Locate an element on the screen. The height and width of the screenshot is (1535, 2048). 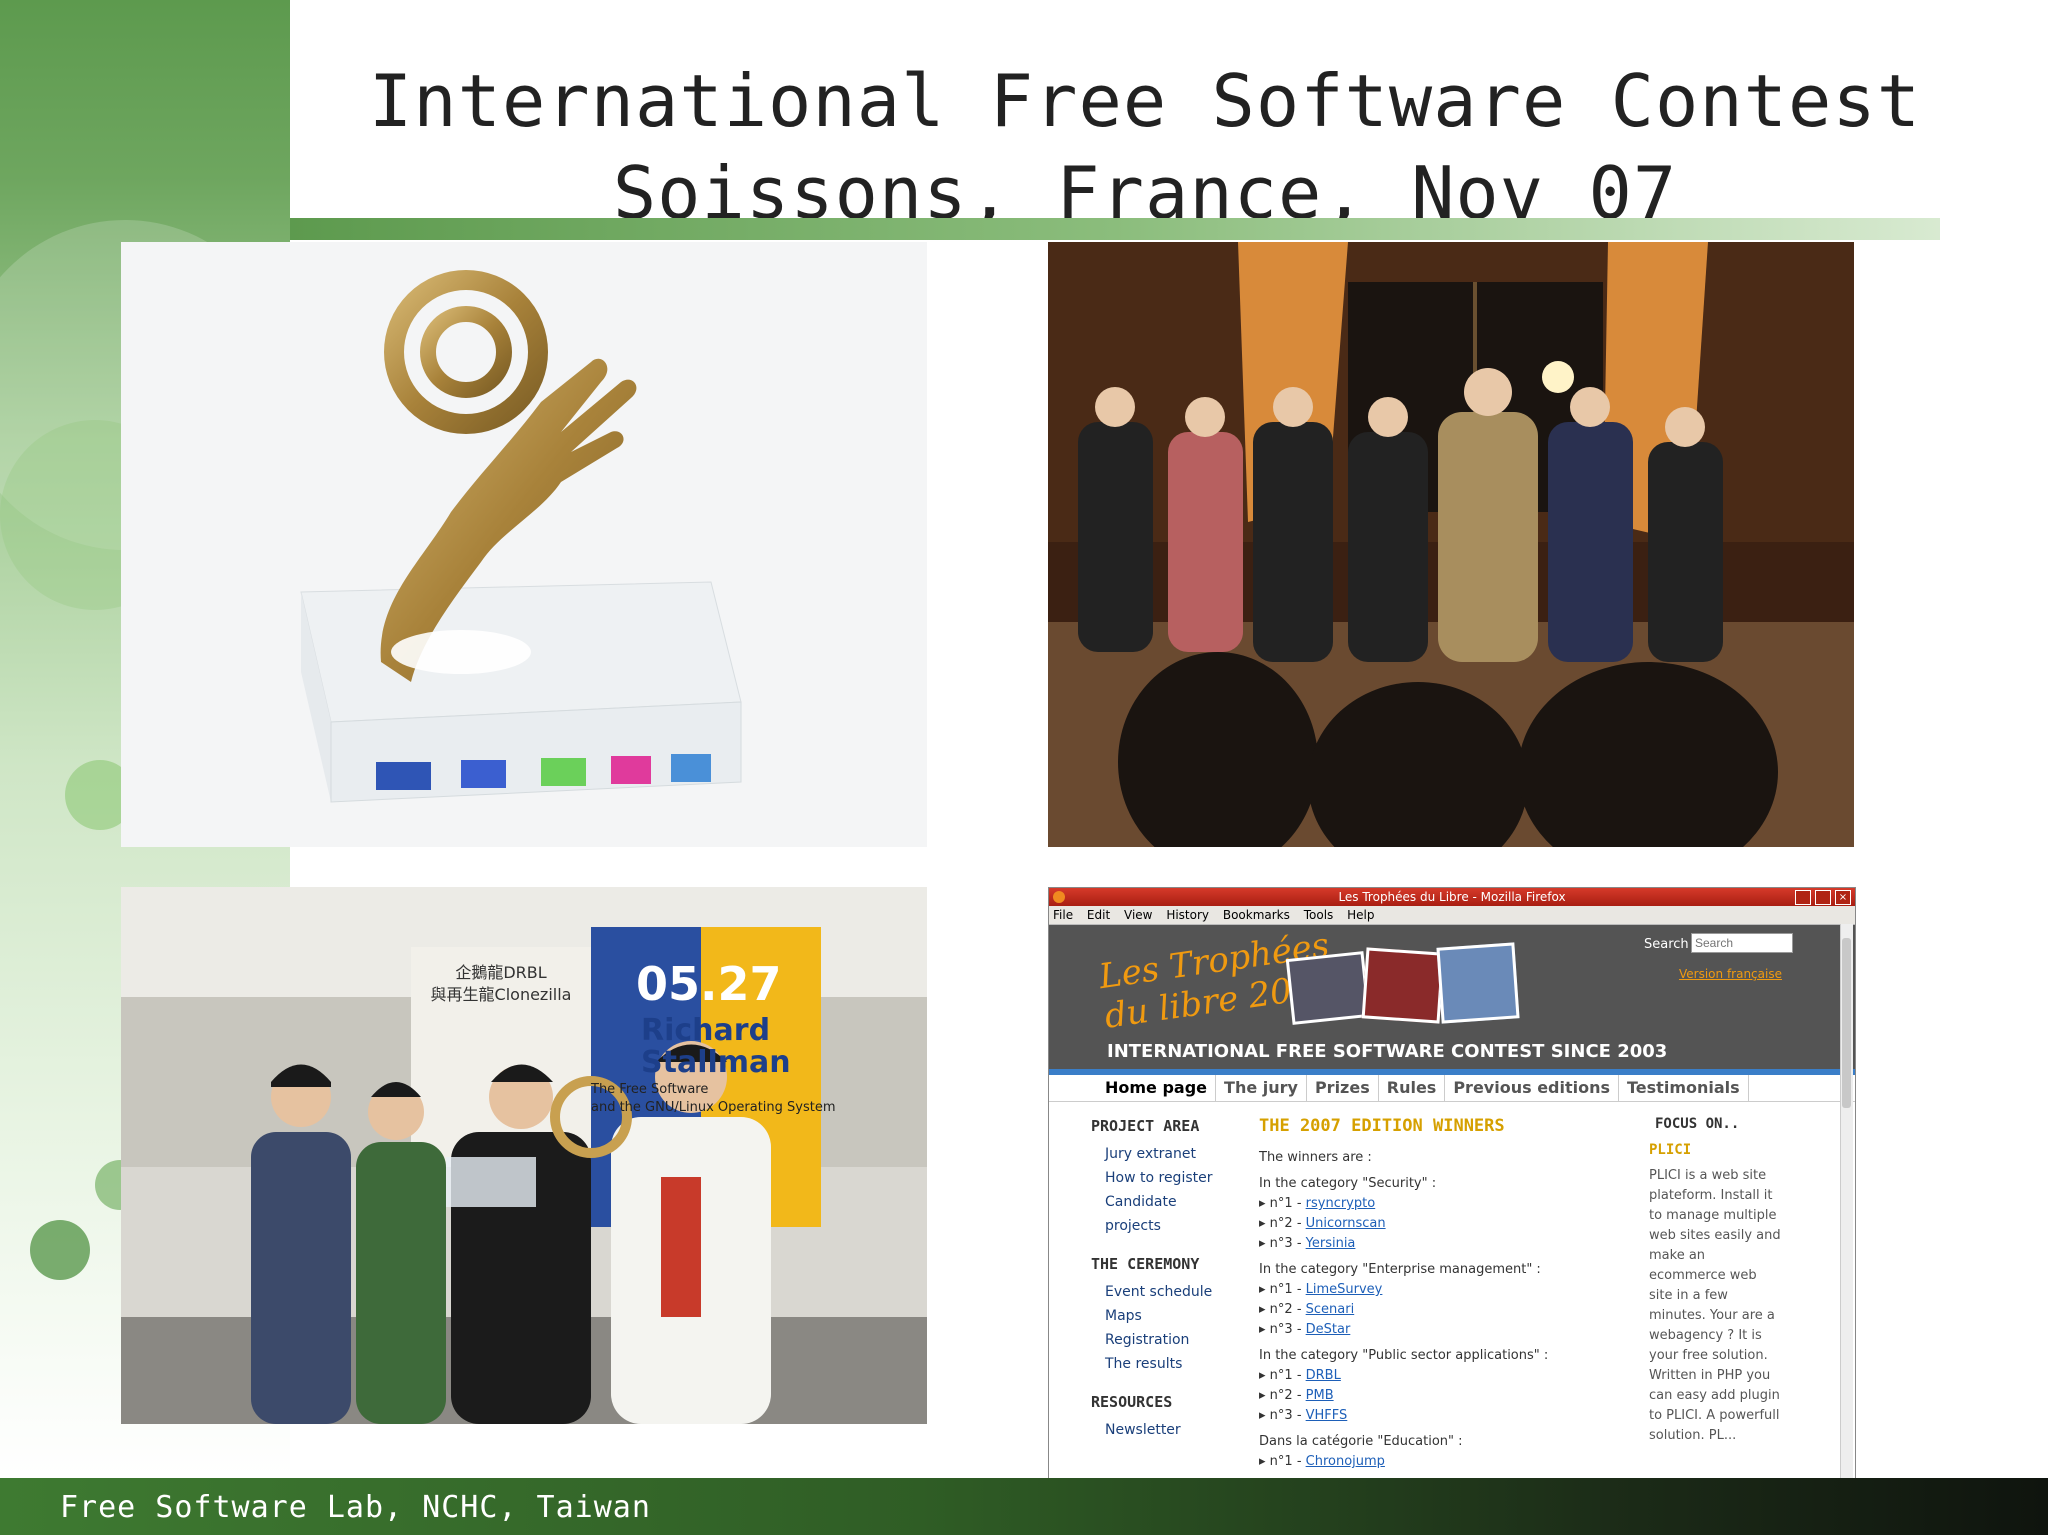
scrollbar-thumb is located at coordinates (1846, 1023).